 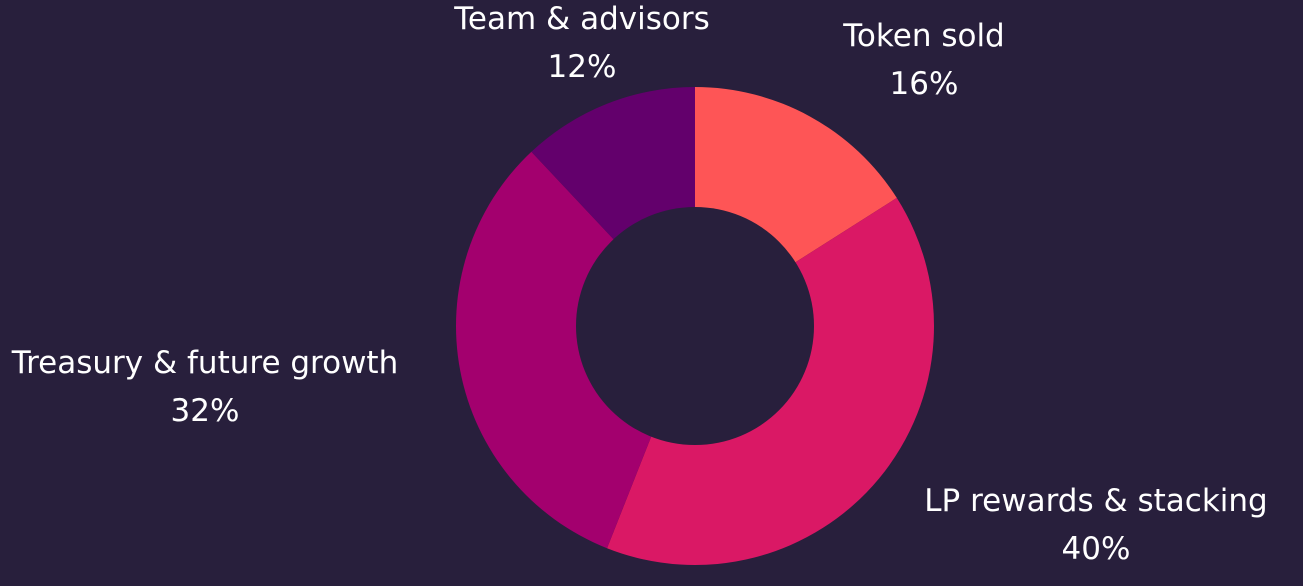 What do you see at coordinates (1096, 549) in the screenshot?
I see `slice-value-label-lp-rewards-stacking: 40%` at bounding box center [1096, 549].